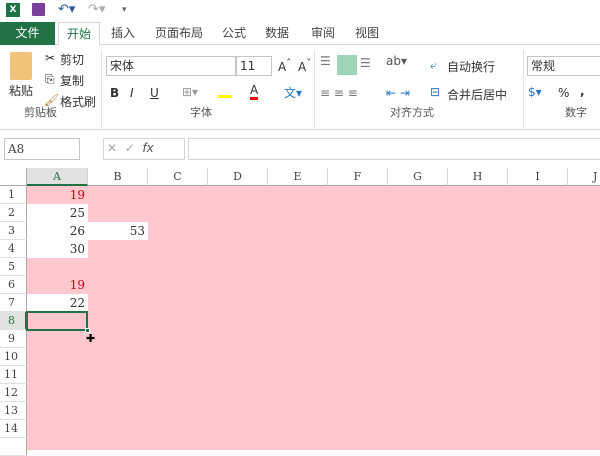 This screenshot has height=456, width=600. What do you see at coordinates (284, 66) in the screenshot?
I see `increase-font-icon: A˄` at bounding box center [284, 66].